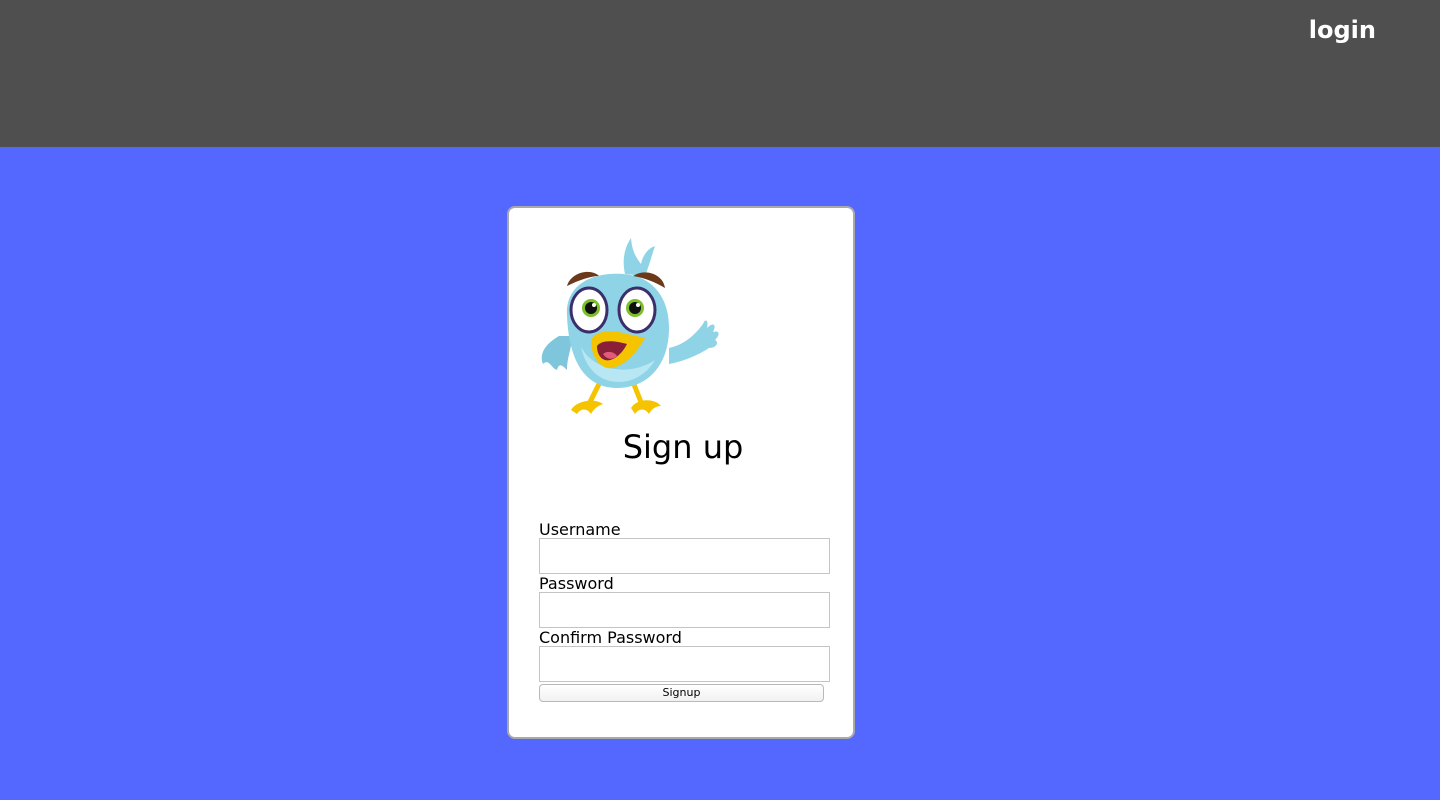  What do you see at coordinates (683, 447) in the screenshot?
I see `page-title: Sign up` at bounding box center [683, 447].